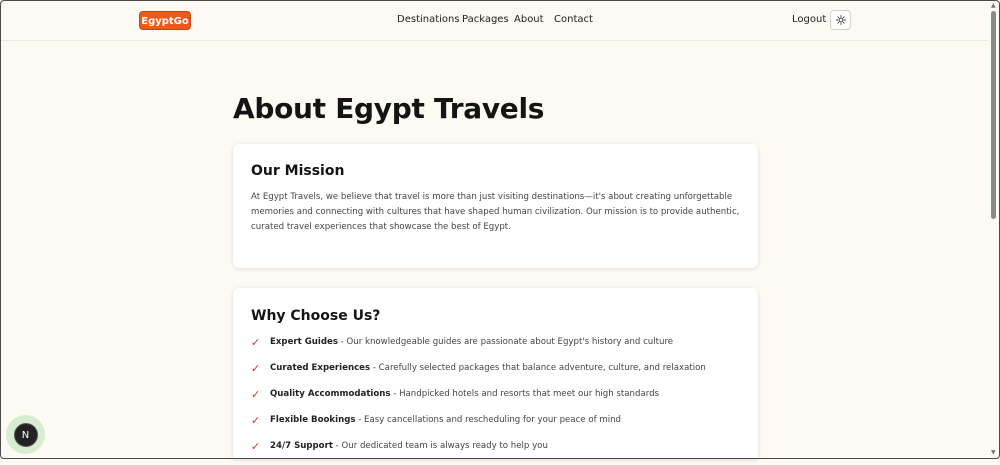  What do you see at coordinates (529, 19) in the screenshot?
I see `nav-about: About` at bounding box center [529, 19].